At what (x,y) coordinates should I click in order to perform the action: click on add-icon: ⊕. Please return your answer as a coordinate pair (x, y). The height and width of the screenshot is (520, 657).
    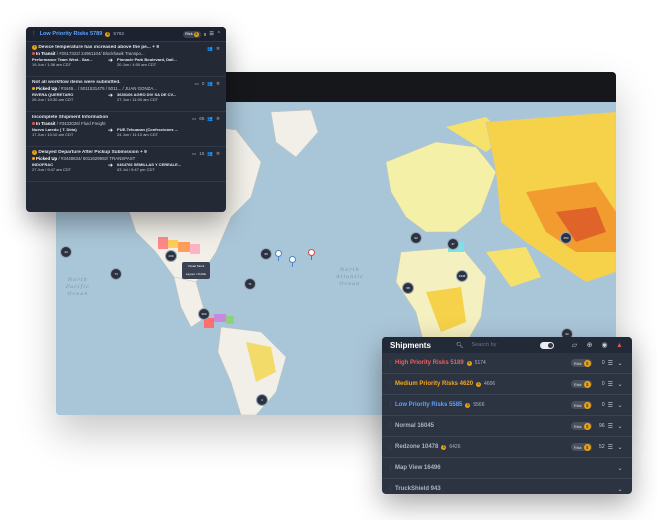
    Looking at the image, I should click on (589, 345).